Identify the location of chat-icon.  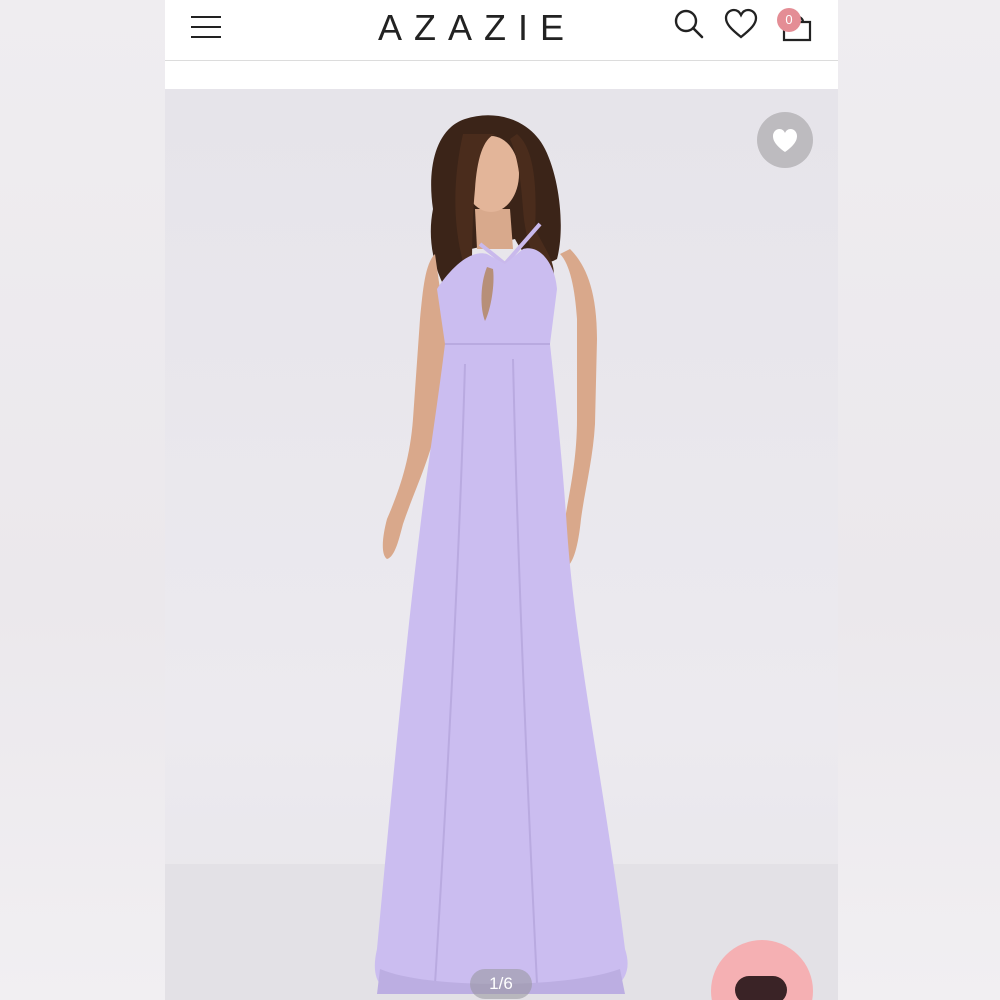
(761, 988).